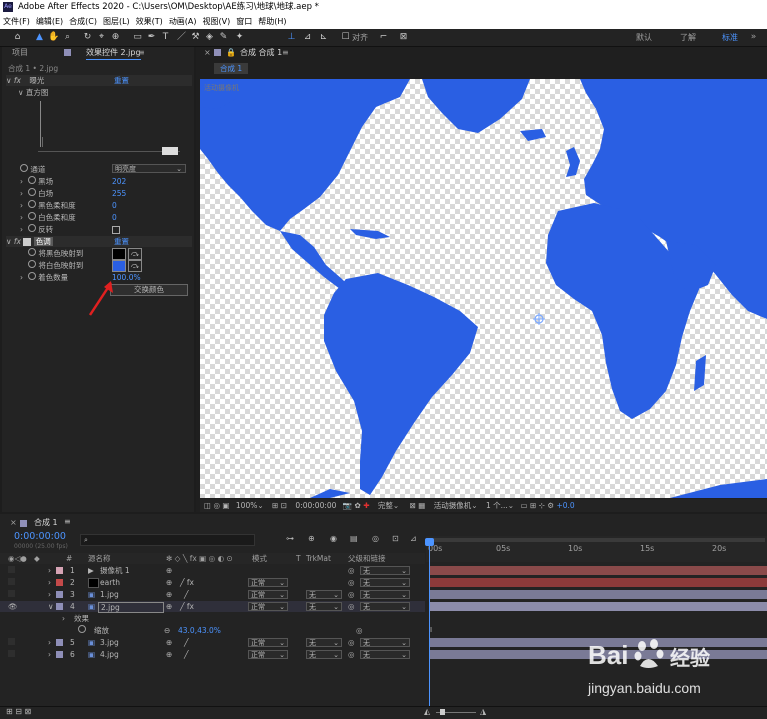 Image resolution: width=767 pixels, height=719 pixels. What do you see at coordinates (239, 37) in the screenshot?
I see `puppet-tool-icon: ✦` at bounding box center [239, 37].